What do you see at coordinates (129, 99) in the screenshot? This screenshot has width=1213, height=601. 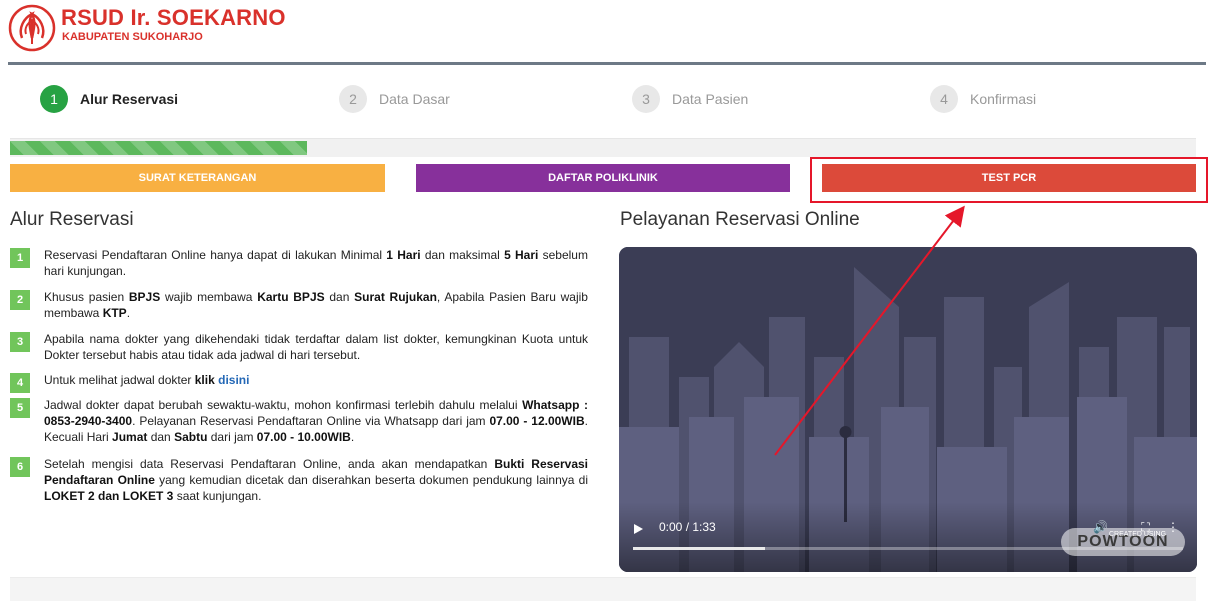 I see `step-label: Alur Reservasi` at bounding box center [129, 99].